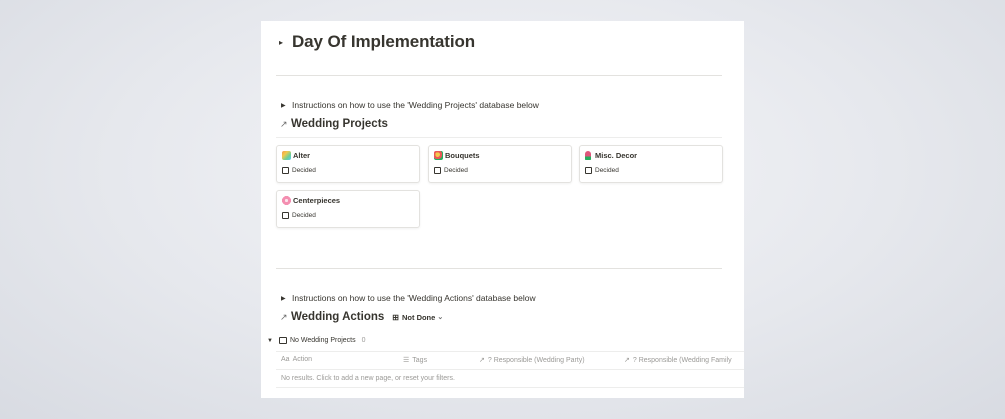 This screenshot has width=1005, height=419. Describe the element at coordinates (651, 164) in the screenshot. I see `gallery-card-misc-decor: Misc. Decor Decided` at that location.